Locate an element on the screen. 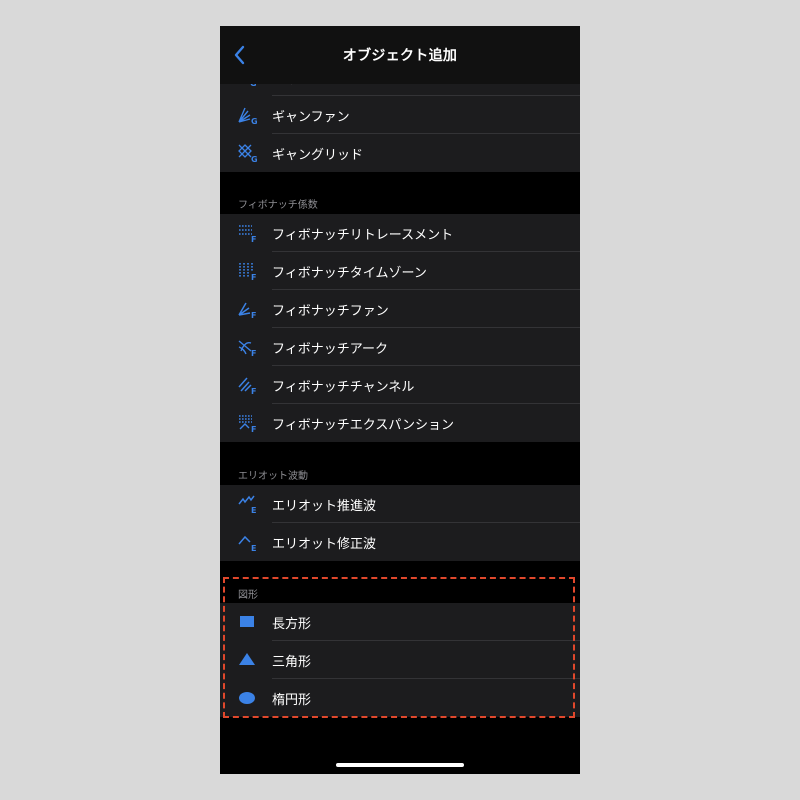 Image resolution: width=800 pixels, height=800 pixels. list-item-fibonacci-arc: F フィボナッチアーク is located at coordinates (400, 347).